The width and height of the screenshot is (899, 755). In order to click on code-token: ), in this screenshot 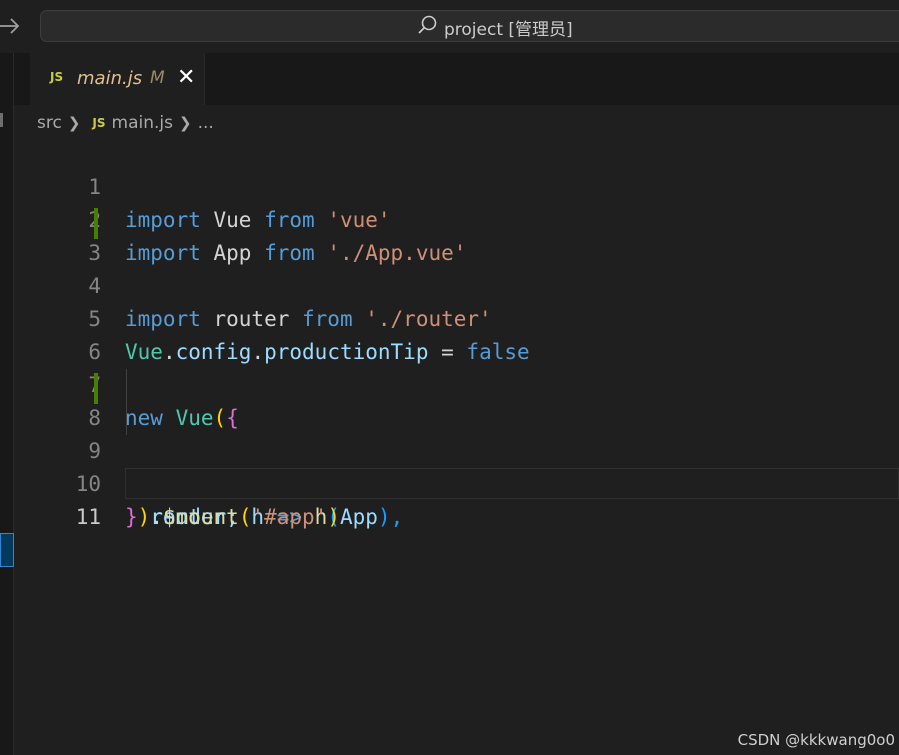, I will do `click(390, 517)`.